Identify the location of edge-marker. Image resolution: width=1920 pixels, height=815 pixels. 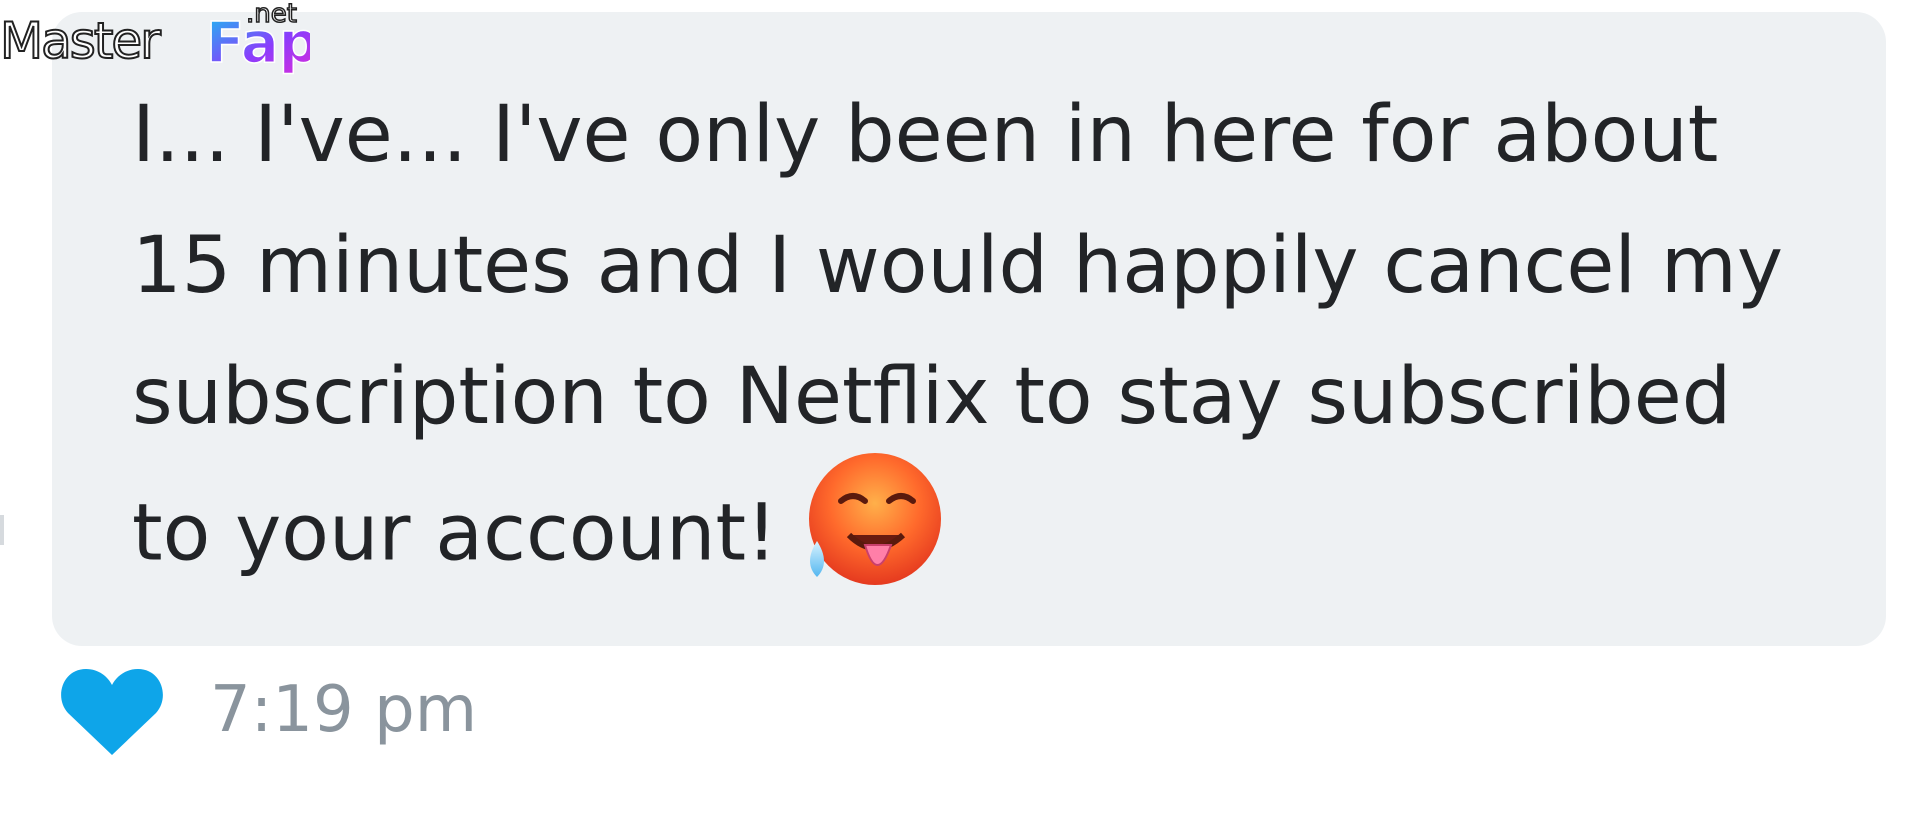
(2, 530).